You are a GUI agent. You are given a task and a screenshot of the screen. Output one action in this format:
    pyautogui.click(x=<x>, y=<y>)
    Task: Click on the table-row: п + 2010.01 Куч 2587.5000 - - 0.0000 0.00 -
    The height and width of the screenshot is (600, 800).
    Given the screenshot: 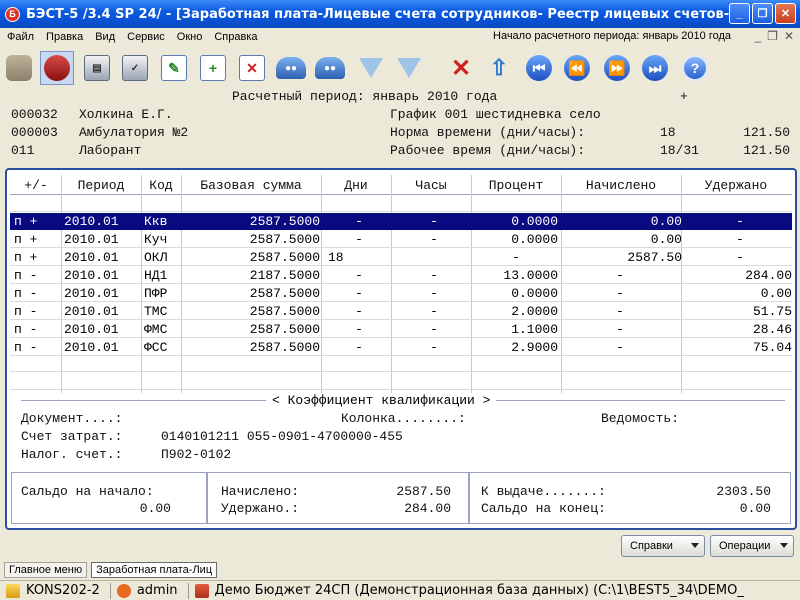 What is the action you would take?
    pyautogui.click(x=401, y=239)
    